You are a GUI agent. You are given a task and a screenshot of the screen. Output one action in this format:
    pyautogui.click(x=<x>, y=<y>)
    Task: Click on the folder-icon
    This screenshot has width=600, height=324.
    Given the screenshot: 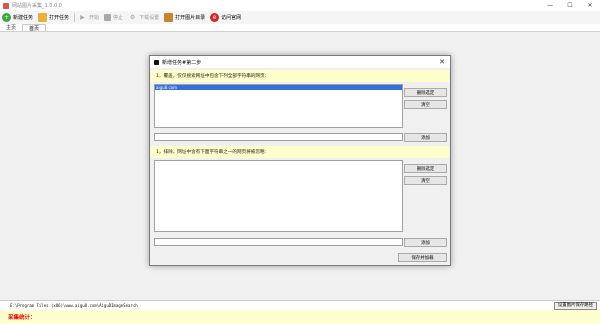 What is the action you would take?
    pyautogui.click(x=43, y=17)
    